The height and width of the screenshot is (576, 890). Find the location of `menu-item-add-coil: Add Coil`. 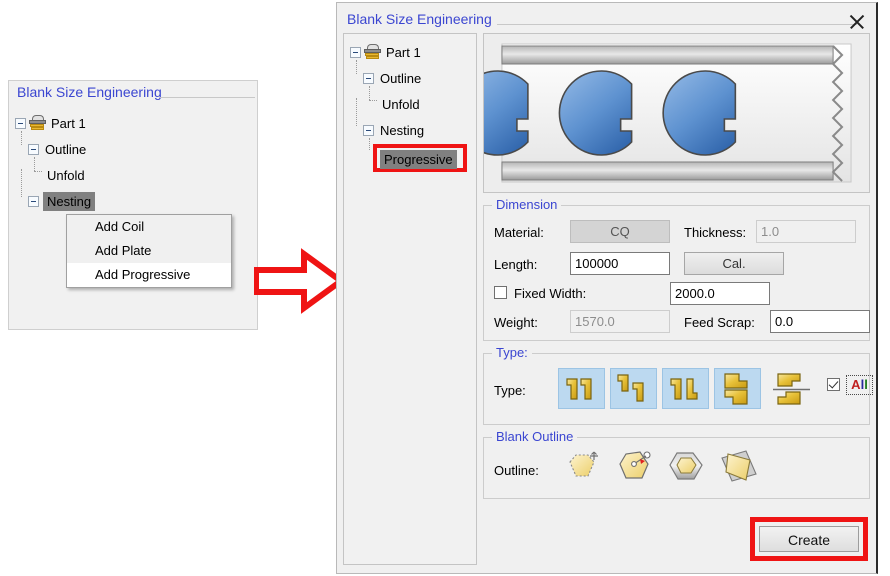

menu-item-add-coil: Add Coil is located at coordinates (149, 227).